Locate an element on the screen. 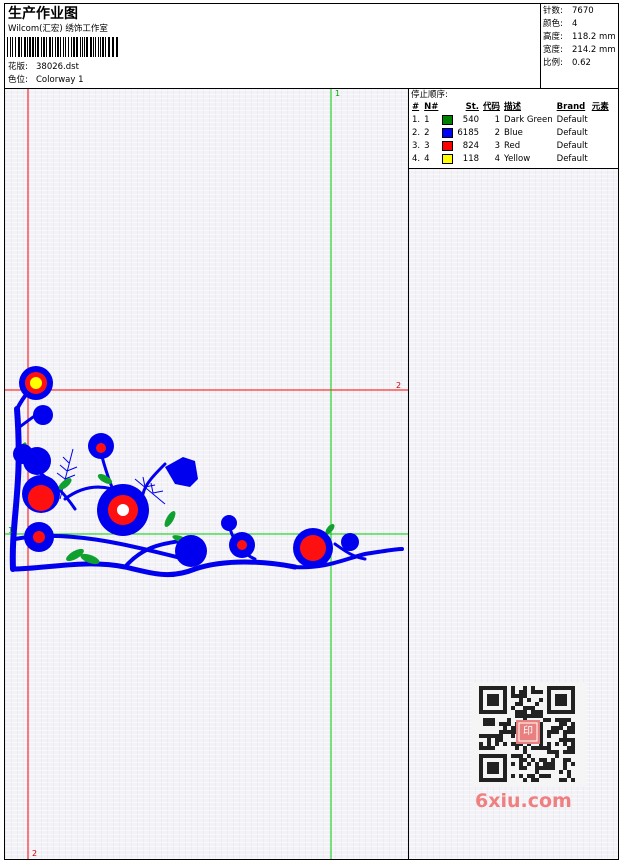 The image size is (620, 861). stop-row: 4. 4 118 4 Yellow Default is located at coordinates (510, 159).